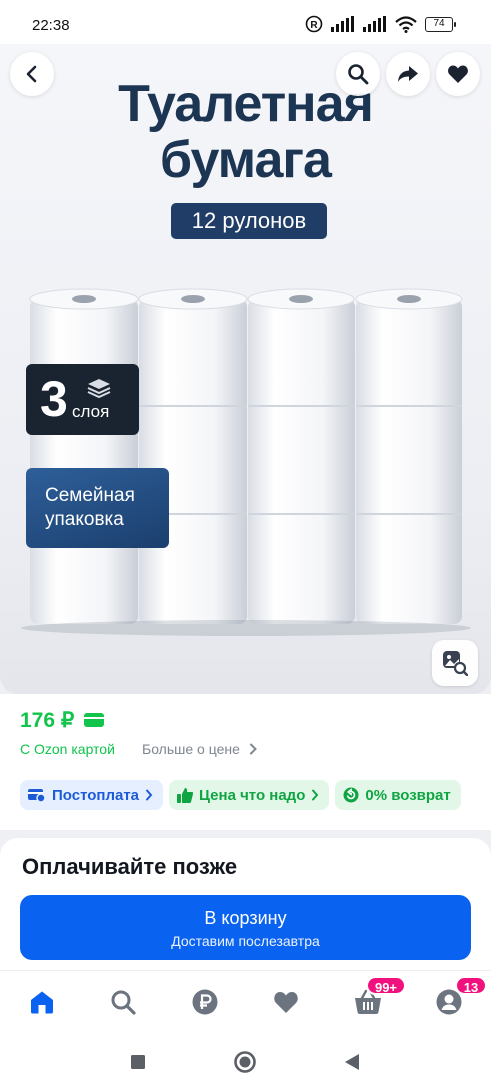 The height and width of the screenshot is (1090, 491). What do you see at coordinates (84, 519) in the screenshot?
I see `family-pack-line-2: упаковка` at bounding box center [84, 519].